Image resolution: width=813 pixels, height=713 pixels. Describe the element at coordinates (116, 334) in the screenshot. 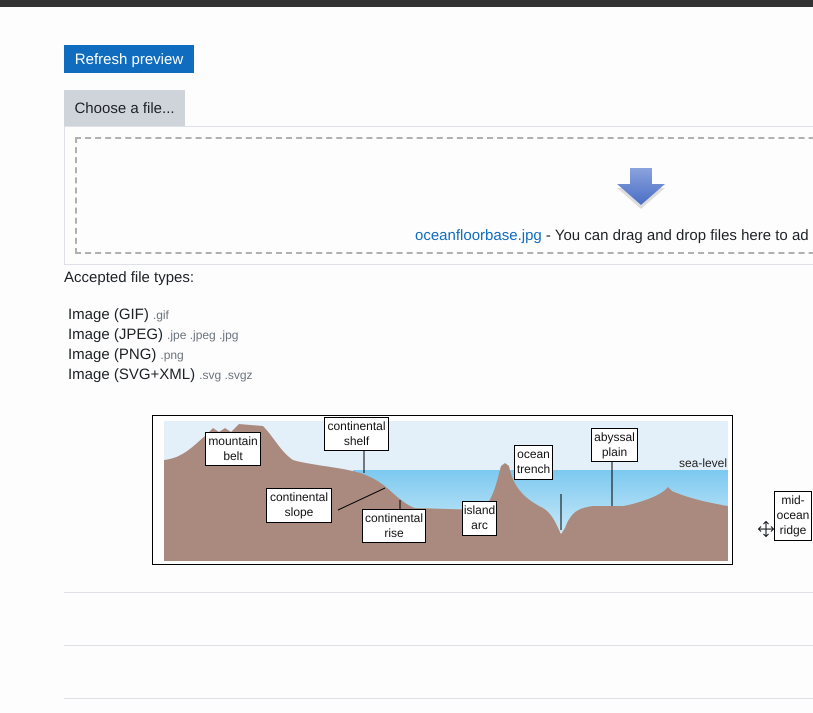

I see `file-type-name: Image (JPEG)` at that location.